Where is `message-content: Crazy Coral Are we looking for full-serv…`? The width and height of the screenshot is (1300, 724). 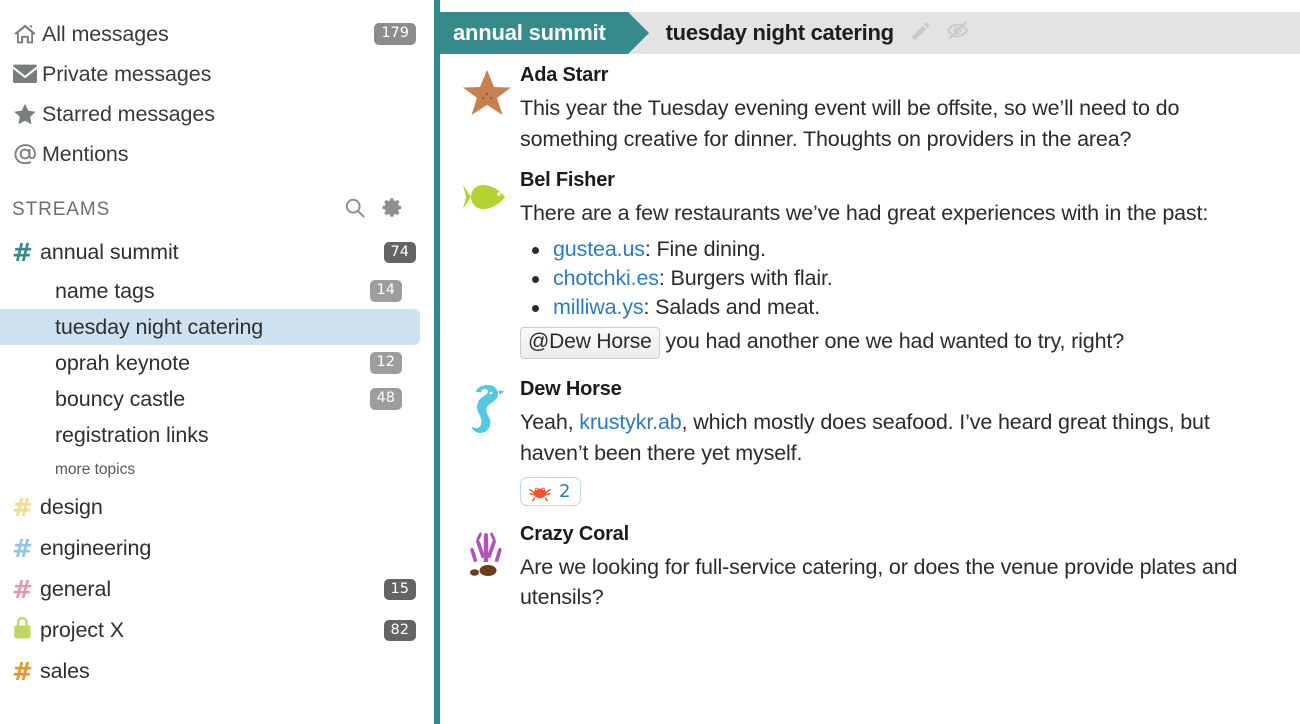
message-content: Crazy Coral Are we looking for full-serv… is located at coordinates (901, 567).